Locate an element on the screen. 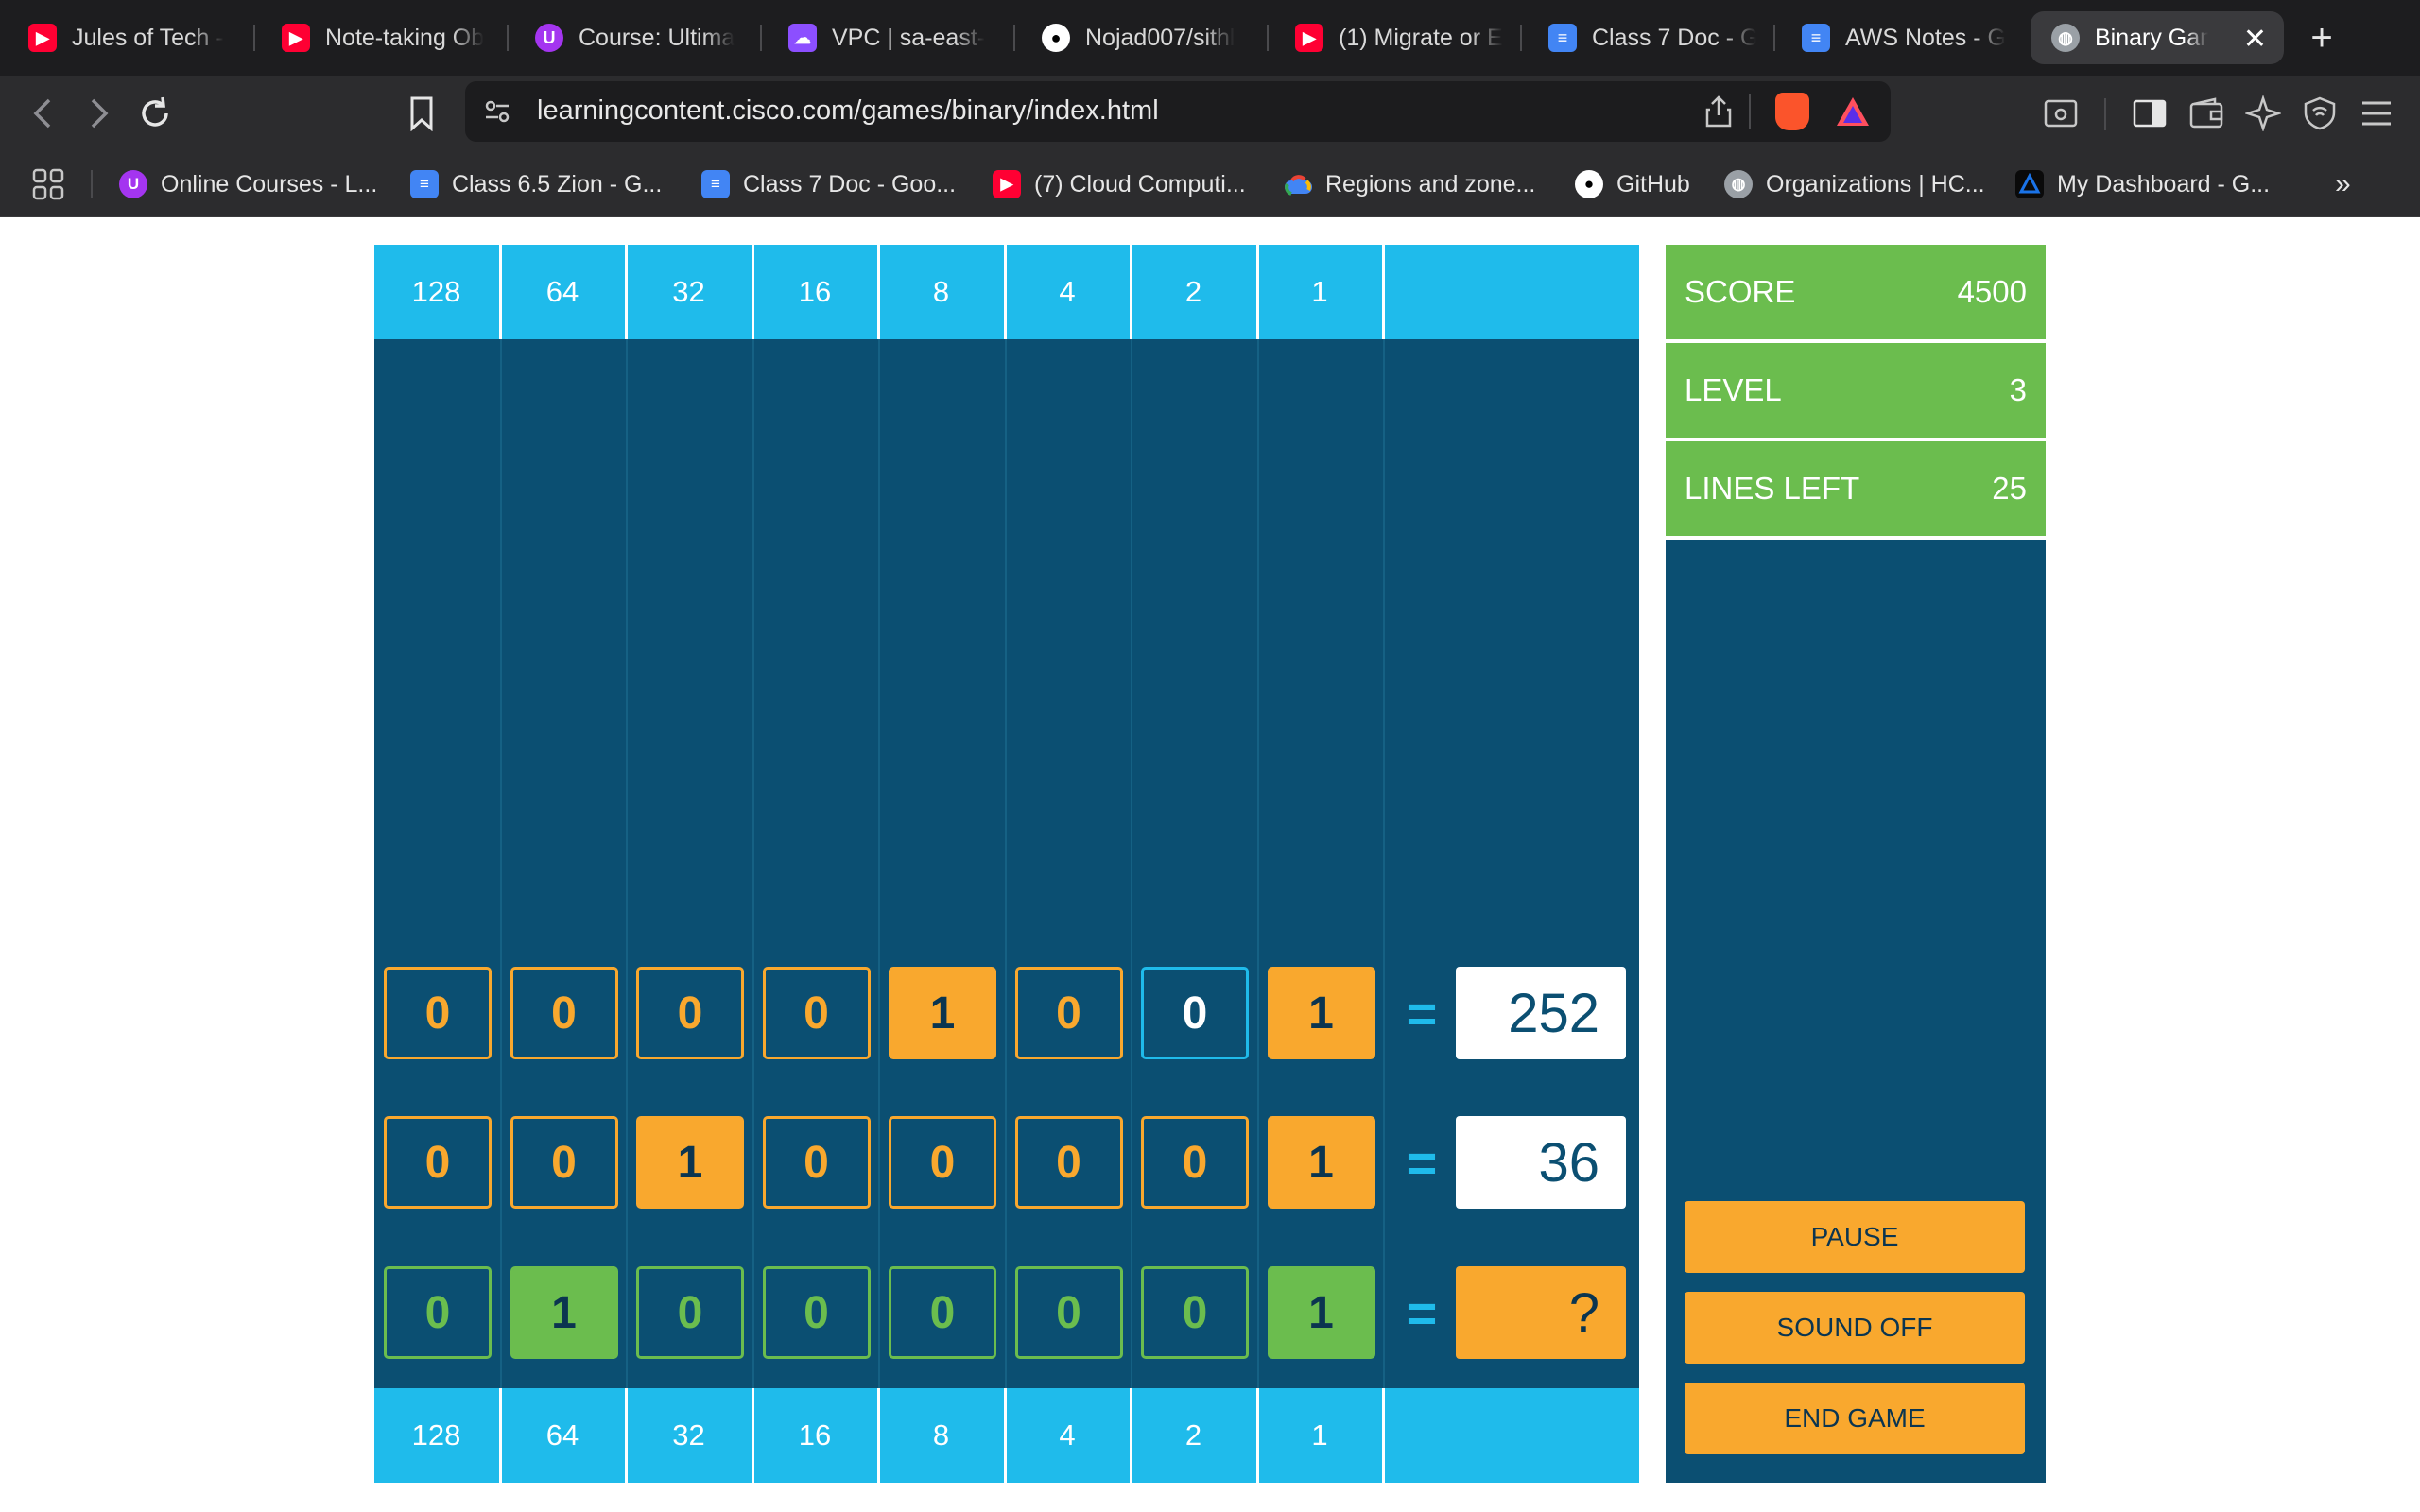 This screenshot has height=1512, width=2420. menu-icon is located at coordinates (2376, 113).